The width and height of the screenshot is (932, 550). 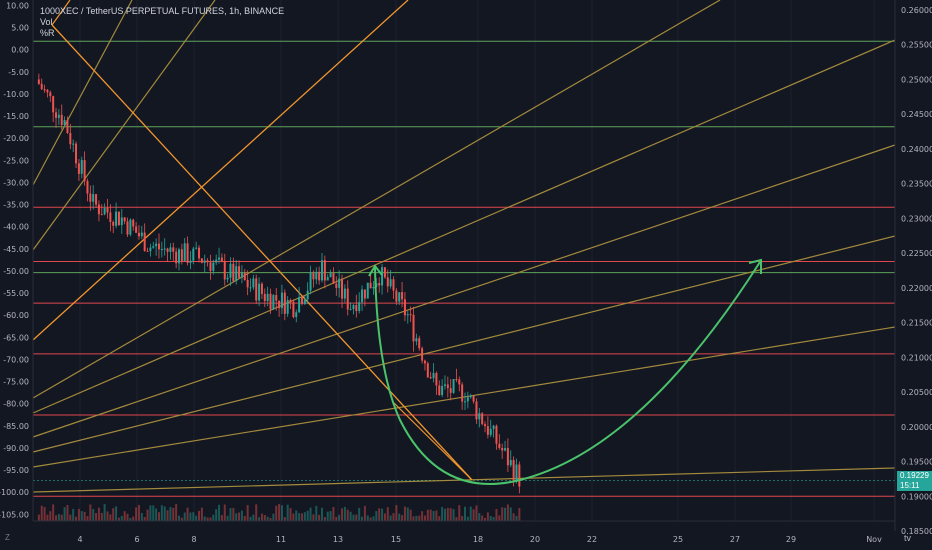 What do you see at coordinates (281, 539) in the screenshot?
I see `time-tick-label: 11` at bounding box center [281, 539].